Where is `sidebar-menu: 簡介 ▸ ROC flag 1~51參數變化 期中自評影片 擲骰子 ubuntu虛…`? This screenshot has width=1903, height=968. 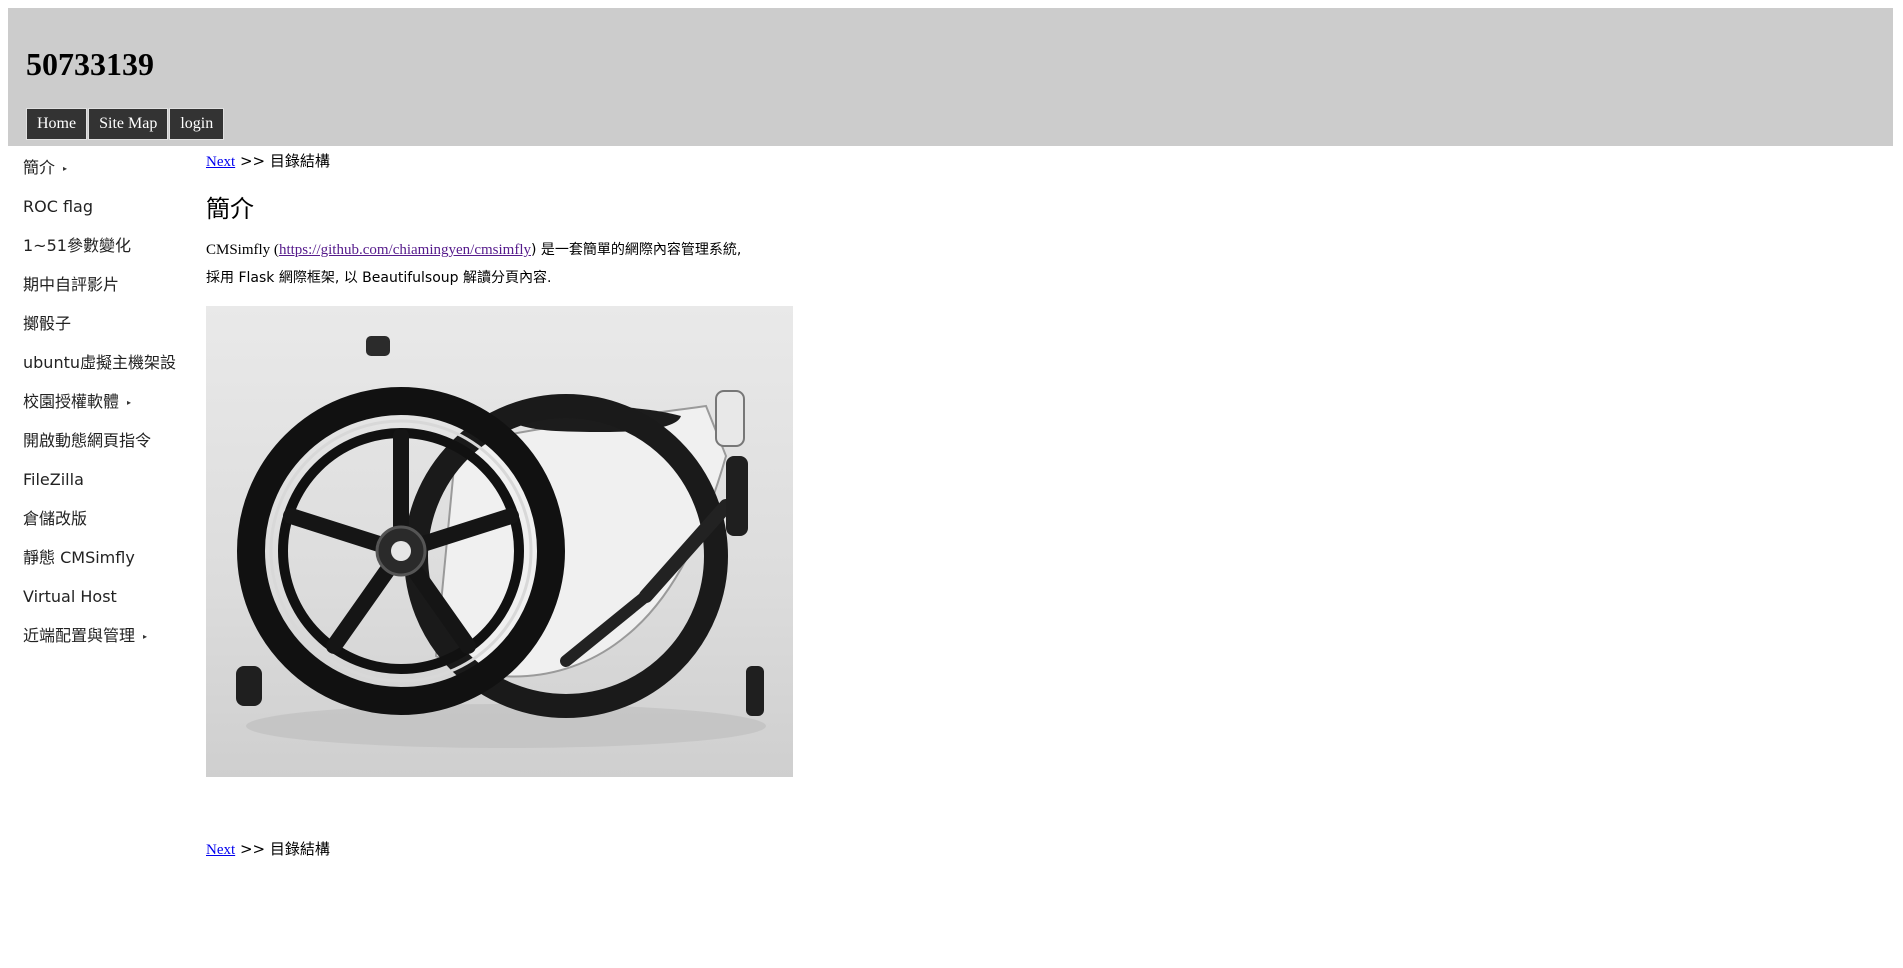
sidebar-menu: 簡介 ▸ ROC flag 1~51參數變化 期中自評影片 擲骰子 ubuntu虛… is located at coordinates (98, 405).